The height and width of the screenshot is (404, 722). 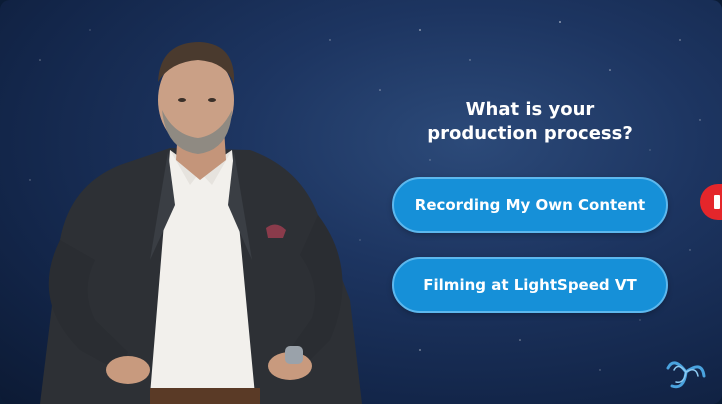 What do you see at coordinates (530, 122) in the screenshot?
I see `question-heading: What is your production process?` at bounding box center [530, 122].